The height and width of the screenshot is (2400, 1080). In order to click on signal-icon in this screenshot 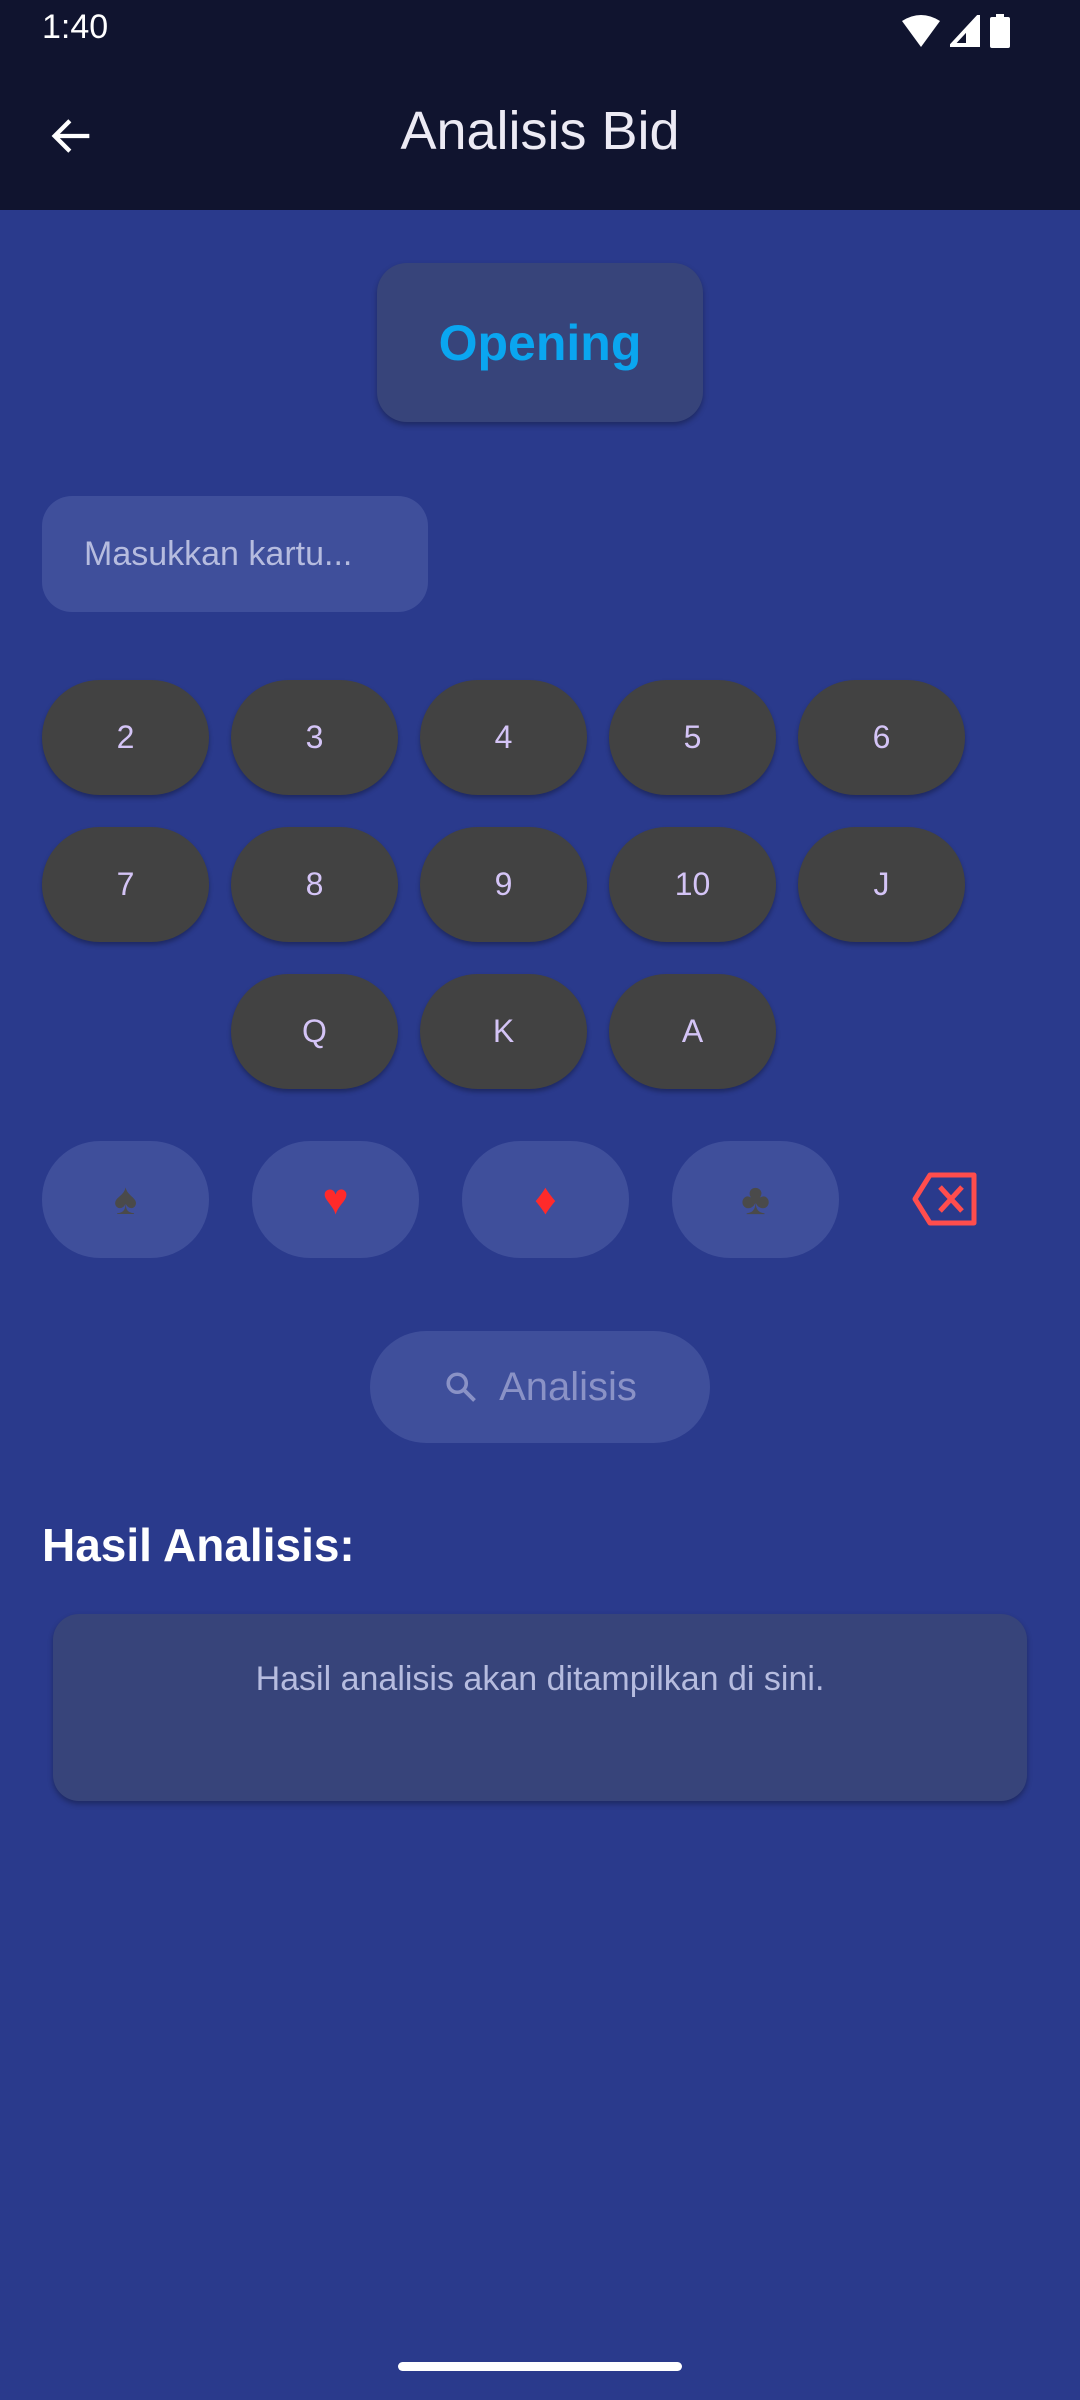, I will do `click(965, 31)`.